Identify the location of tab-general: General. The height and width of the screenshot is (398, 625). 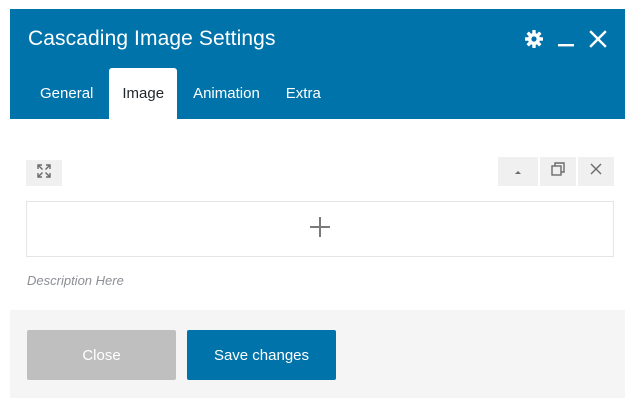
(66, 93).